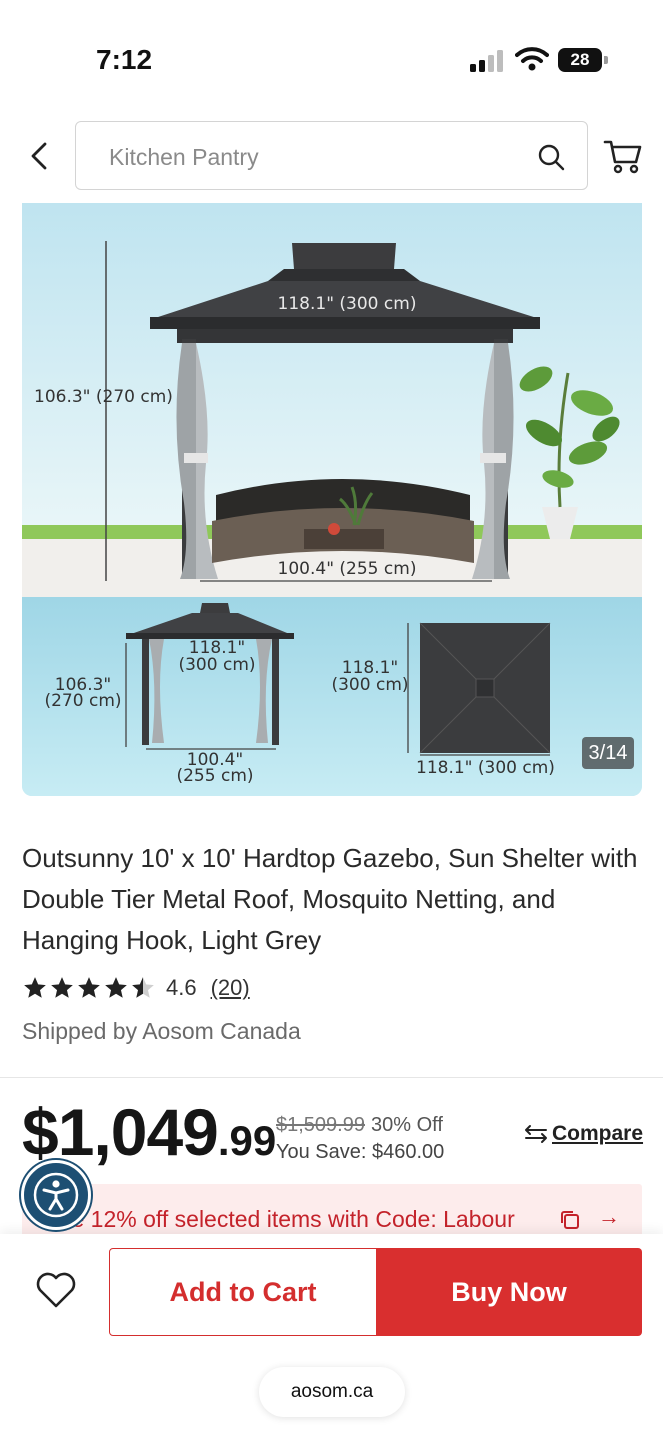 This screenshot has width=663, height=1440. What do you see at coordinates (485, 768) in the screenshot?
I see `top-bottom-label: 118.1" (300 cm)` at bounding box center [485, 768].